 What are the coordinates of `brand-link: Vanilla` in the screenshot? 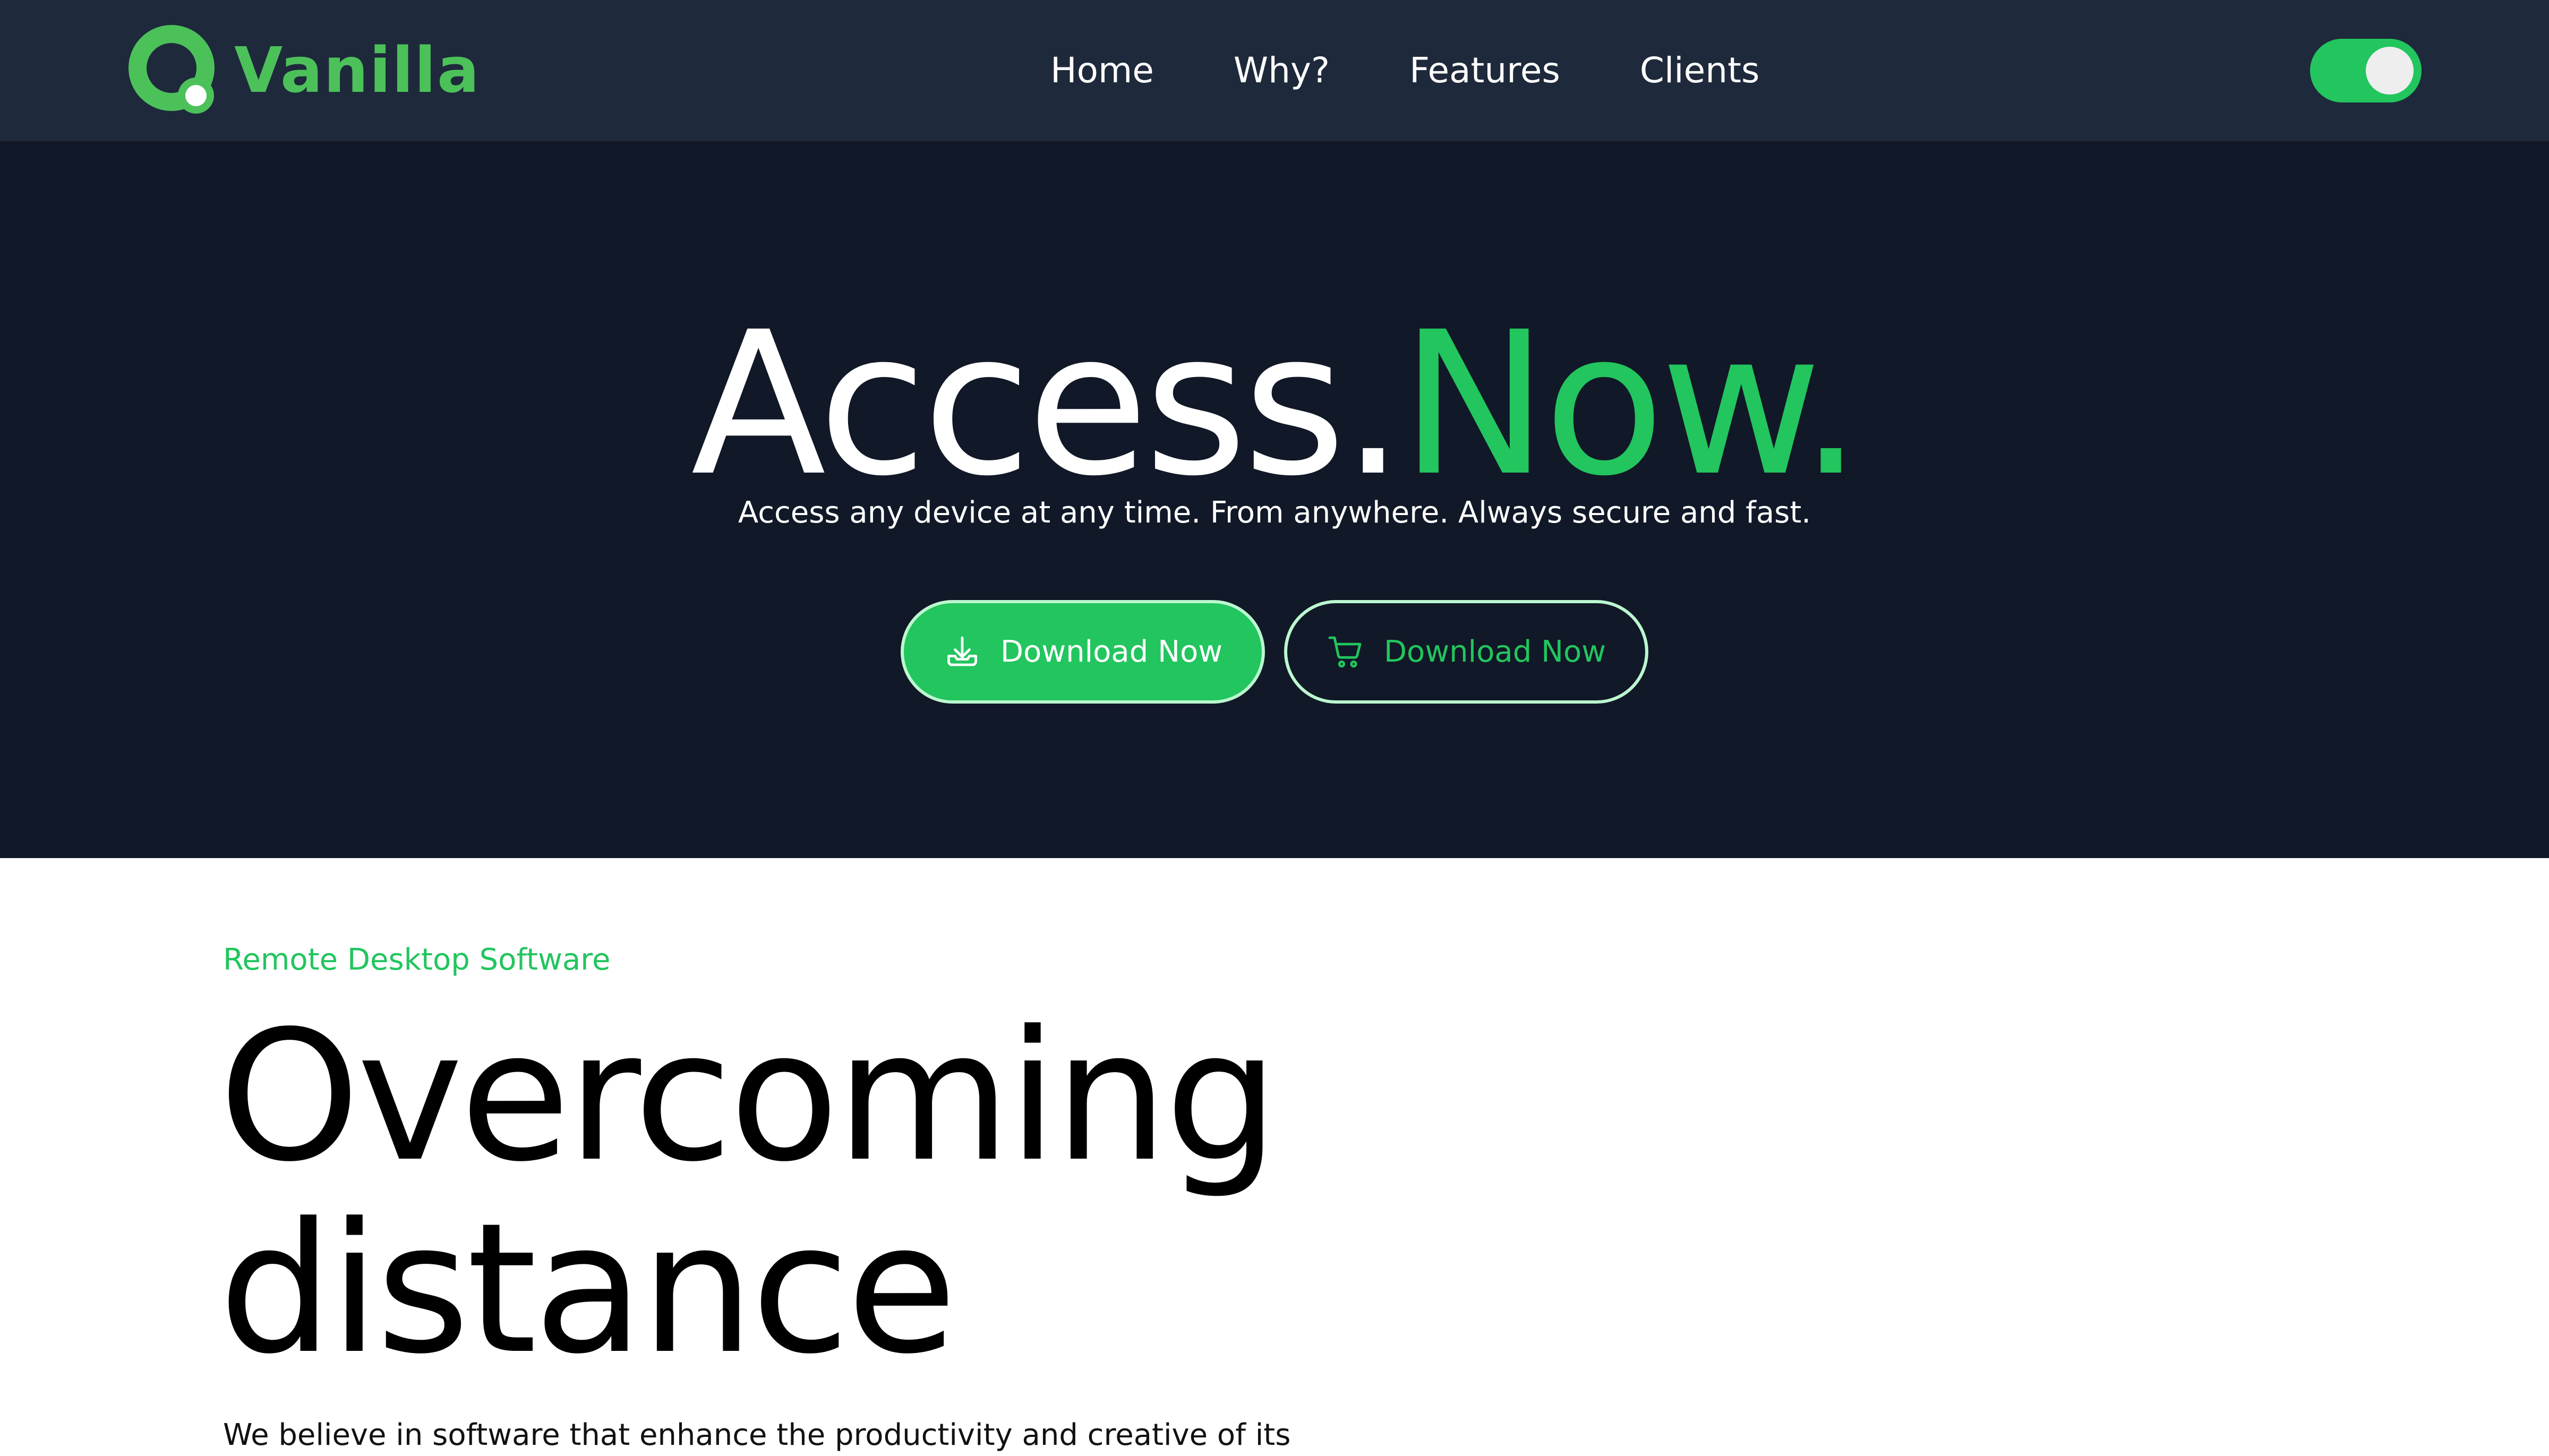 It's located at (303, 70).